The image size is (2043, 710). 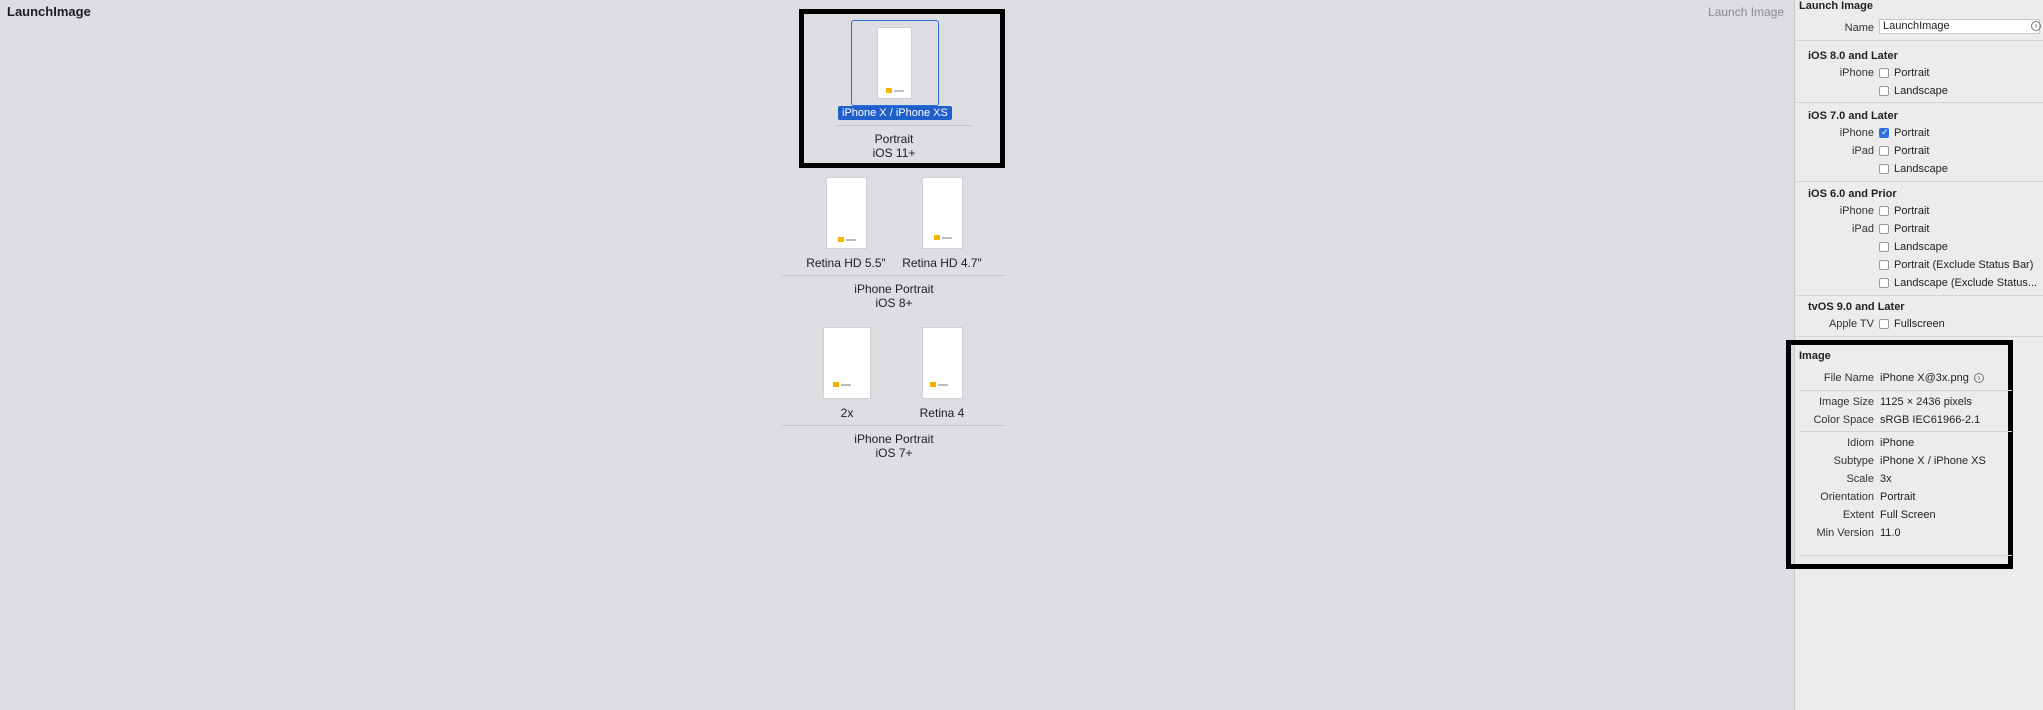 What do you see at coordinates (894, 303) in the screenshot?
I see `group-caption-line2: iOS 8+` at bounding box center [894, 303].